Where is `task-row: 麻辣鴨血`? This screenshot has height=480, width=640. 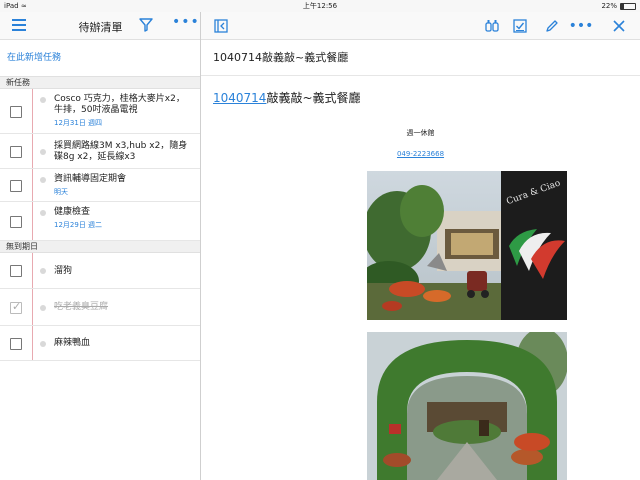 task-row: 麻辣鴨血 is located at coordinates (100, 343).